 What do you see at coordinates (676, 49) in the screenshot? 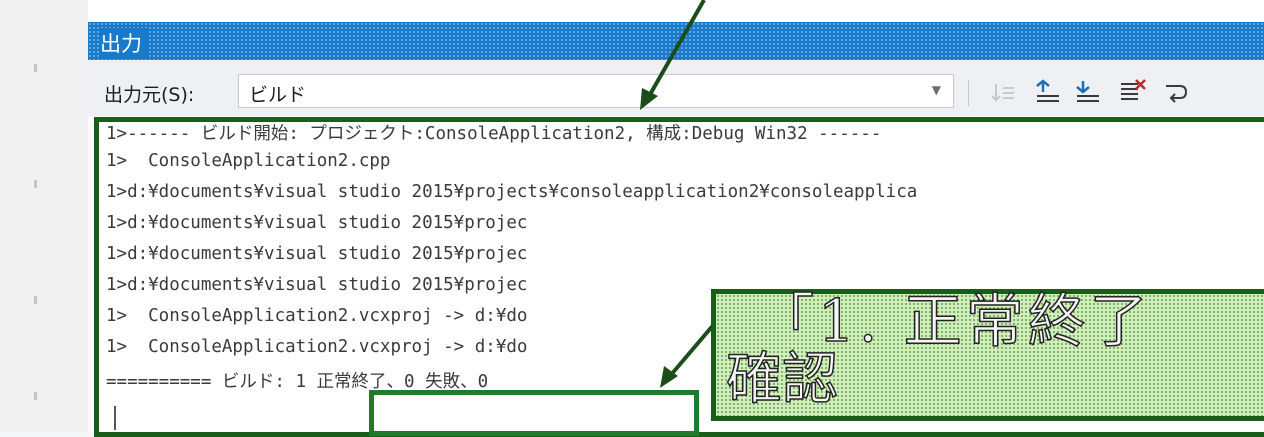
I see `arrow-to-output` at bounding box center [676, 49].